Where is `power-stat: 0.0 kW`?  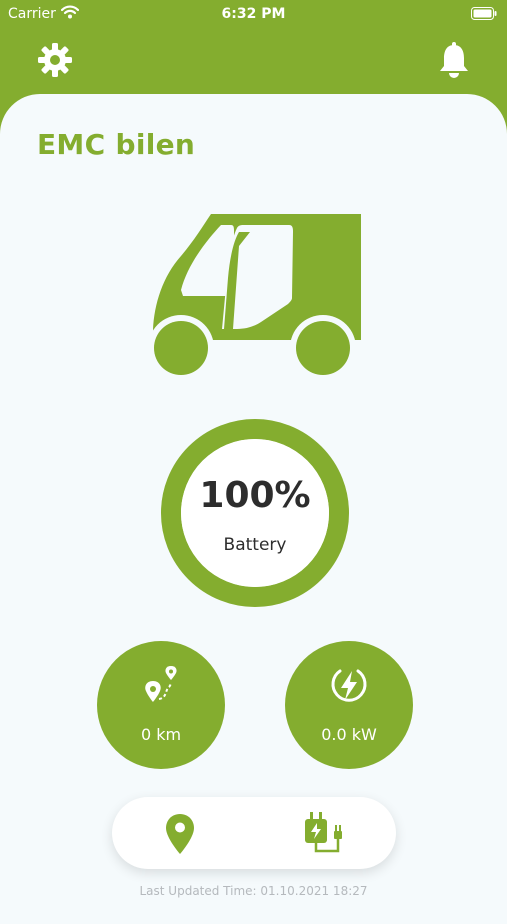
power-stat: 0.0 kW is located at coordinates (349, 705).